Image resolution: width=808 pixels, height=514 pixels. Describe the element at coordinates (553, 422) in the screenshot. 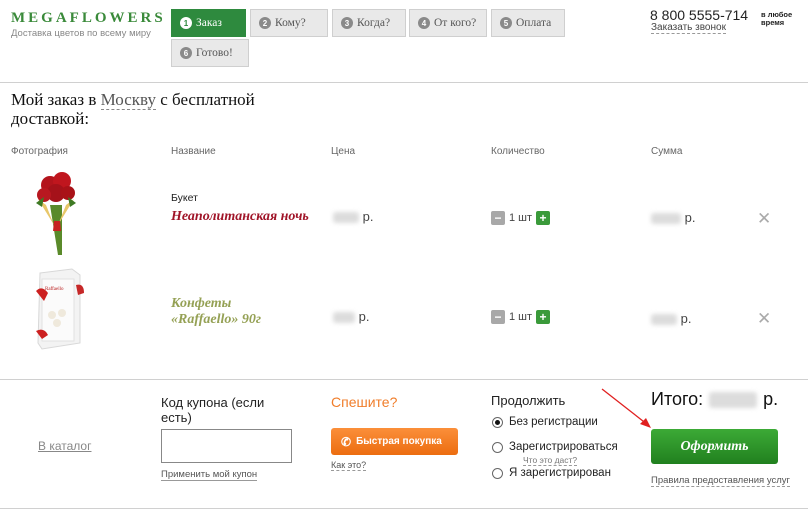

I see `radio-label: Без регистрации` at that location.